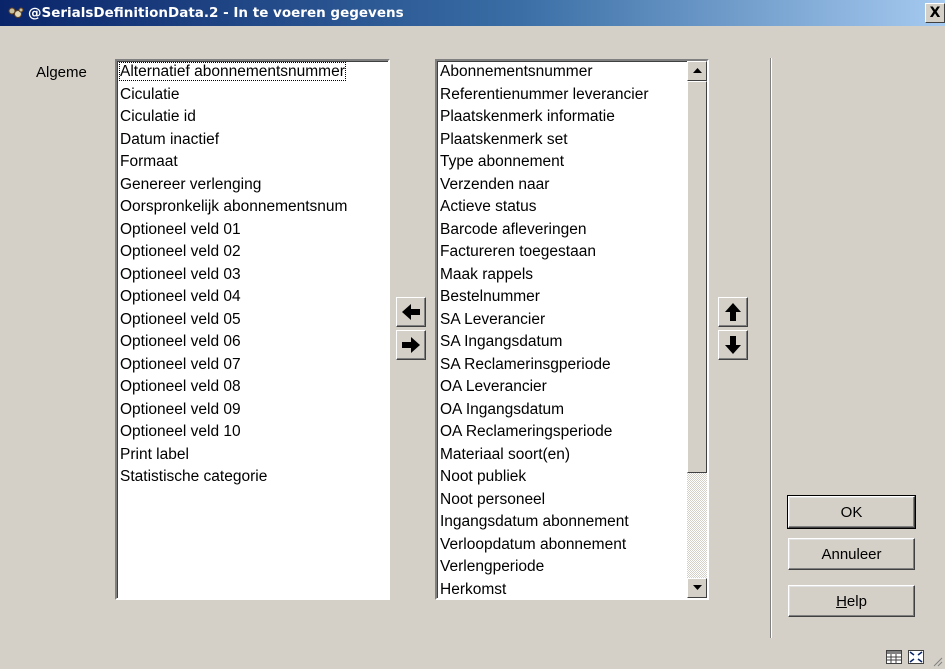  I want to click on close-button: X, so click(935, 13).